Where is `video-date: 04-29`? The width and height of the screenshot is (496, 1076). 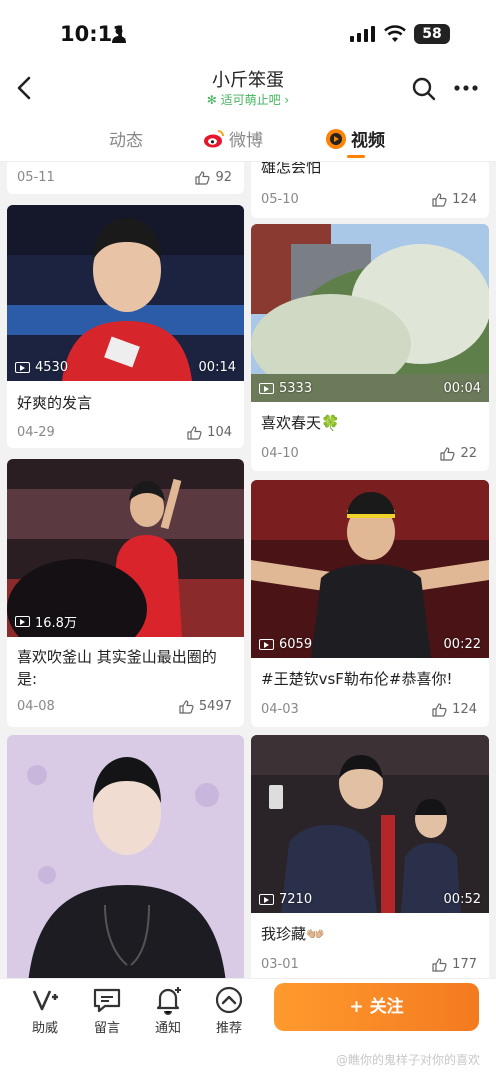 video-date: 04-29 is located at coordinates (36, 432).